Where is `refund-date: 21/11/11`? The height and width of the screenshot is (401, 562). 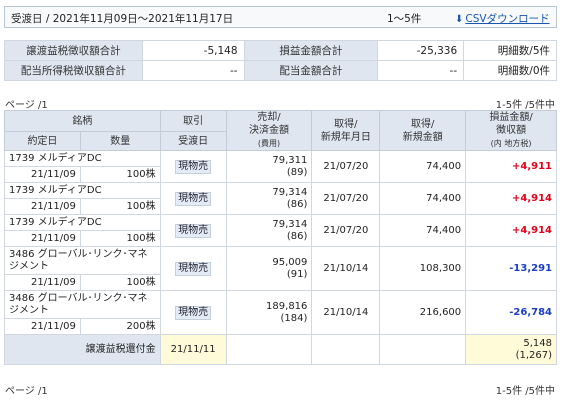 refund-date: 21/11/11 is located at coordinates (193, 349).